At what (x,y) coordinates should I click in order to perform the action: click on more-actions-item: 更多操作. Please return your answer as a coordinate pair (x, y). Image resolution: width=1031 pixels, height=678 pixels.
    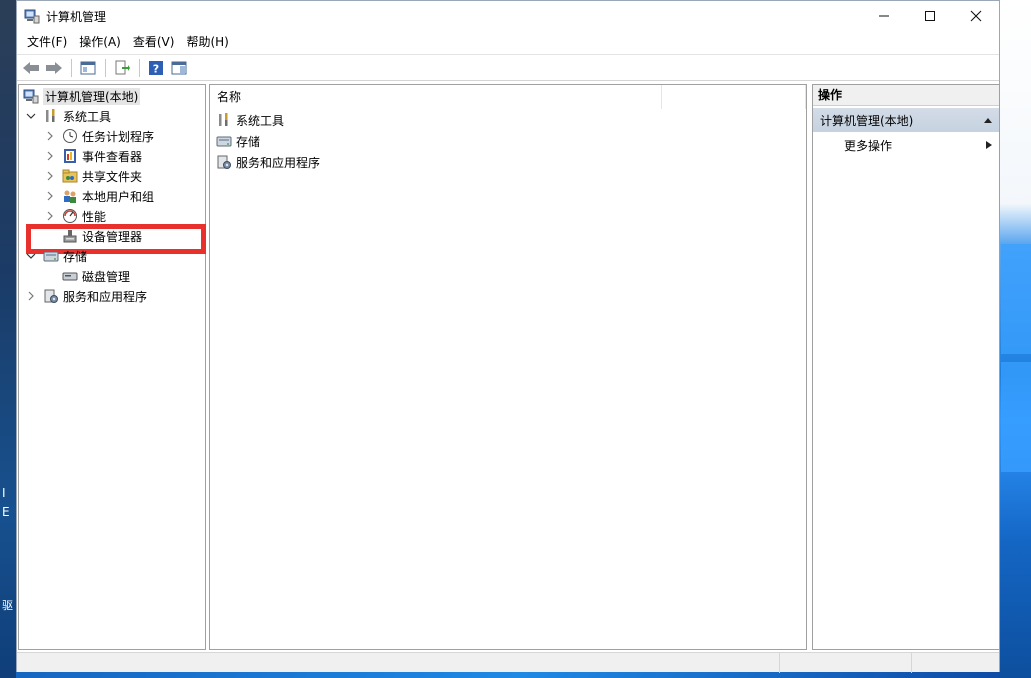
    Looking at the image, I should click on (906, 145).